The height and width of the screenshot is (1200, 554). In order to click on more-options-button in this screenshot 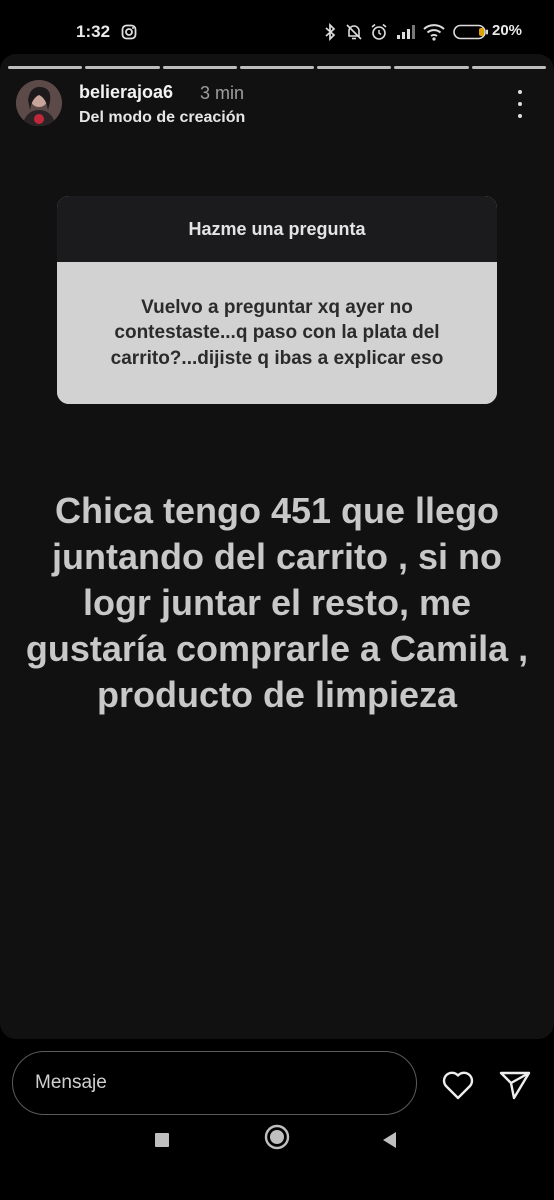, I will do `click(520, 104)`.